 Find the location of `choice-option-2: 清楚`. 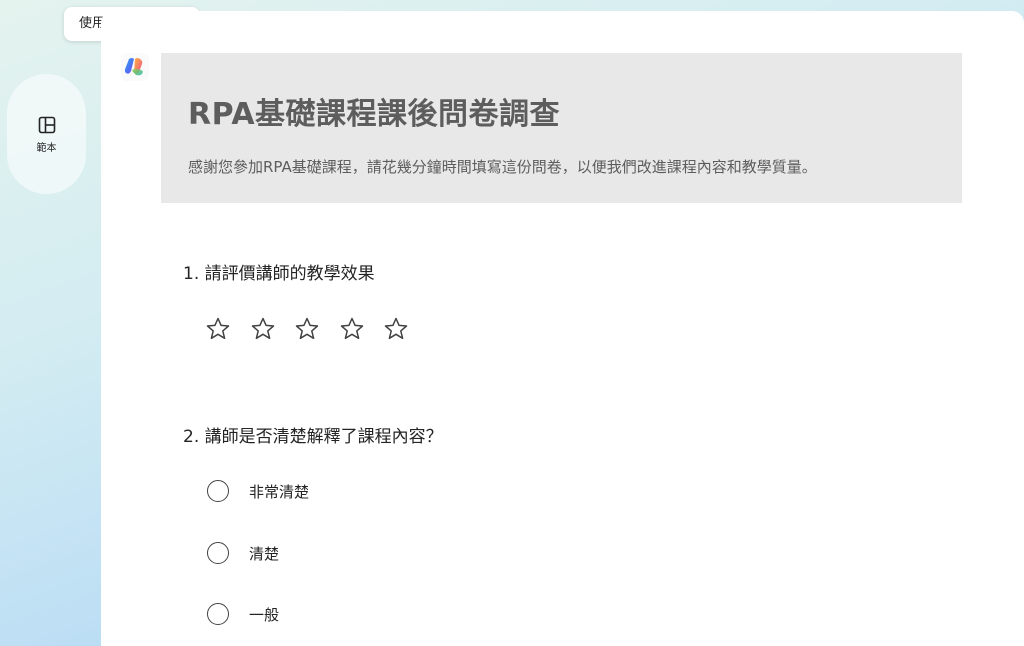

choice-option-2: 清楚 is located at coordinates (243, 553).